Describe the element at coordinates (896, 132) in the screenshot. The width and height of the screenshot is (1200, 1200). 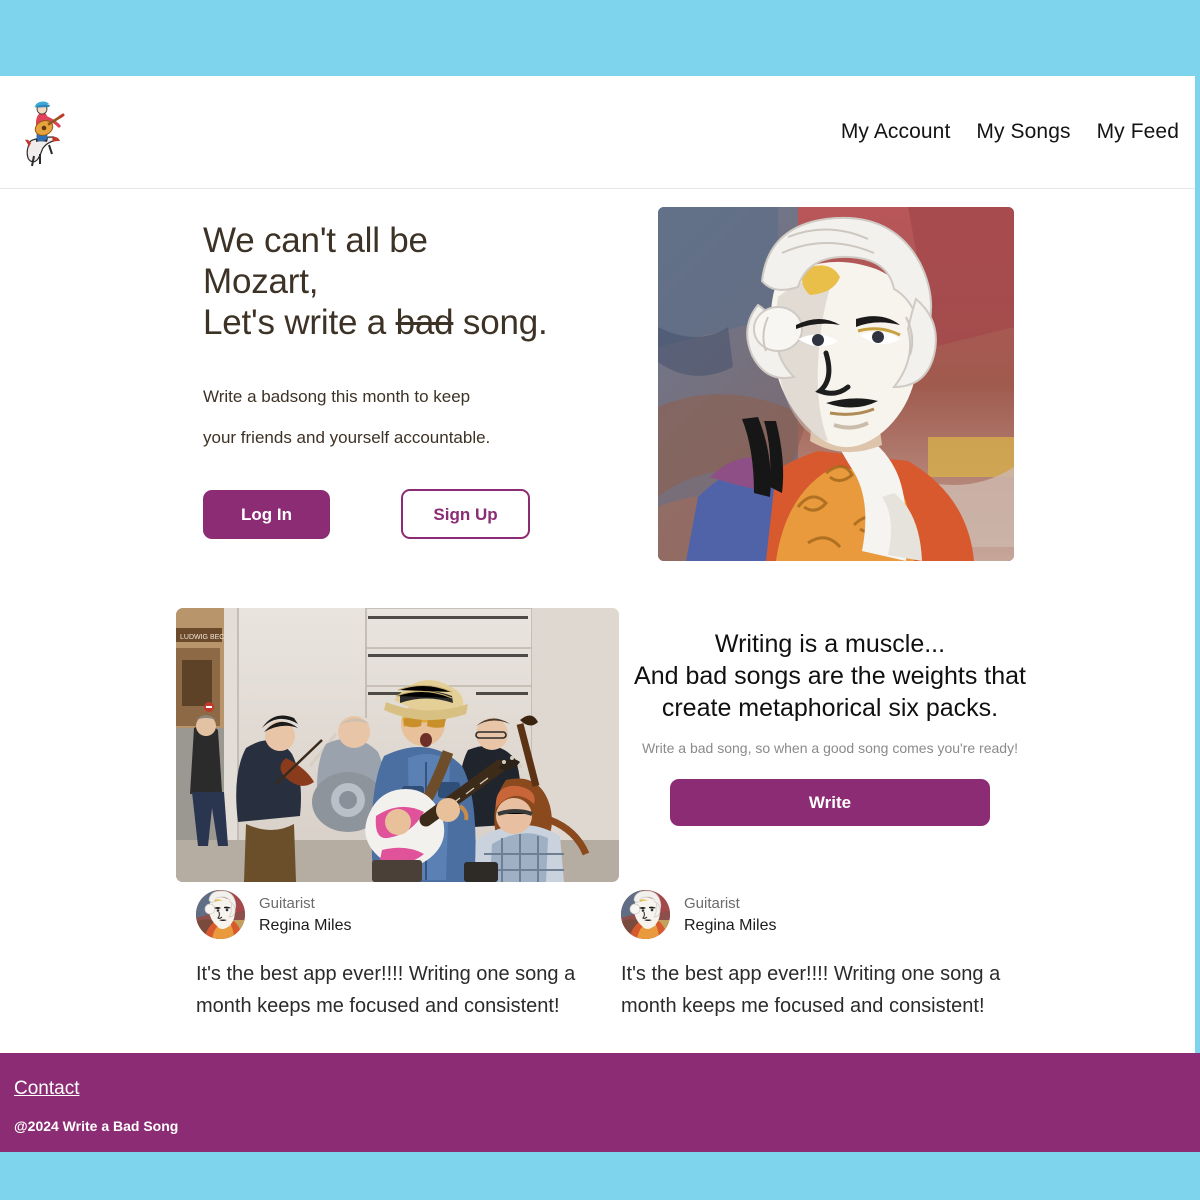
I see `nav-my-account: My Account` at that location.